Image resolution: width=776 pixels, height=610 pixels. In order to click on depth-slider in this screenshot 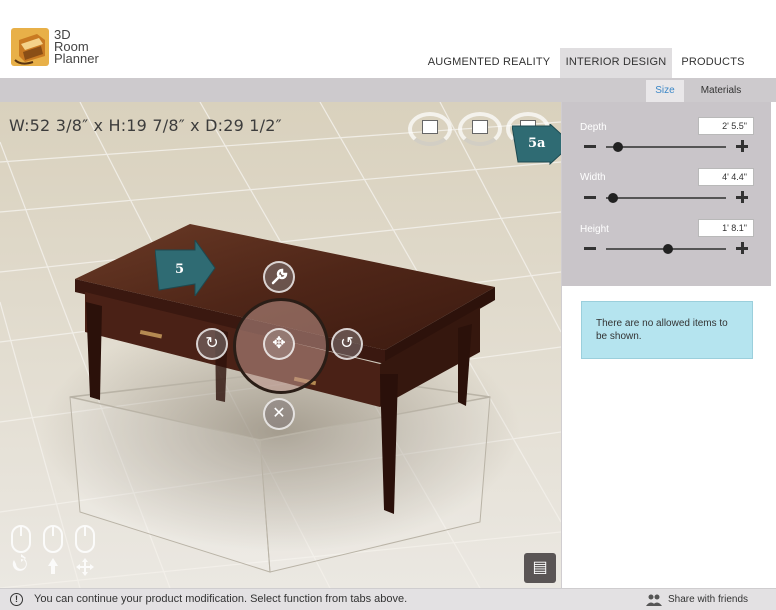, I will do `click(666, 147)`.